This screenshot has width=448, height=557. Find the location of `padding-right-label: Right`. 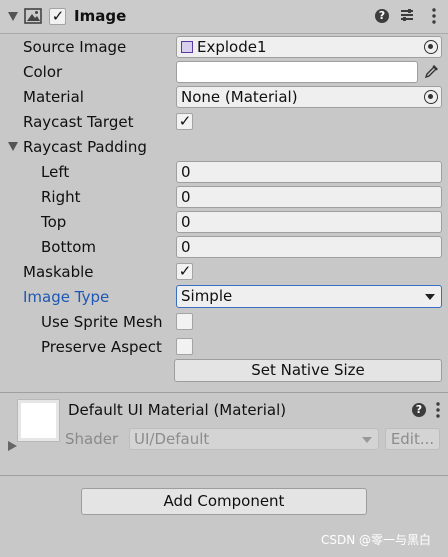

padding-right-label: Right is located at coordinates (61, 197).